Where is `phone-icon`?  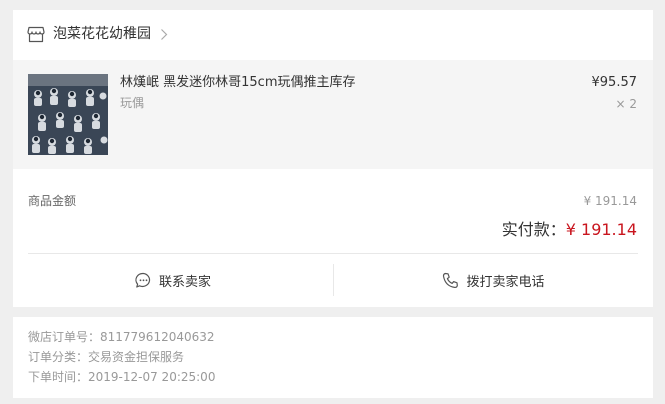
phone-icon is located at coordinates (451, 280).